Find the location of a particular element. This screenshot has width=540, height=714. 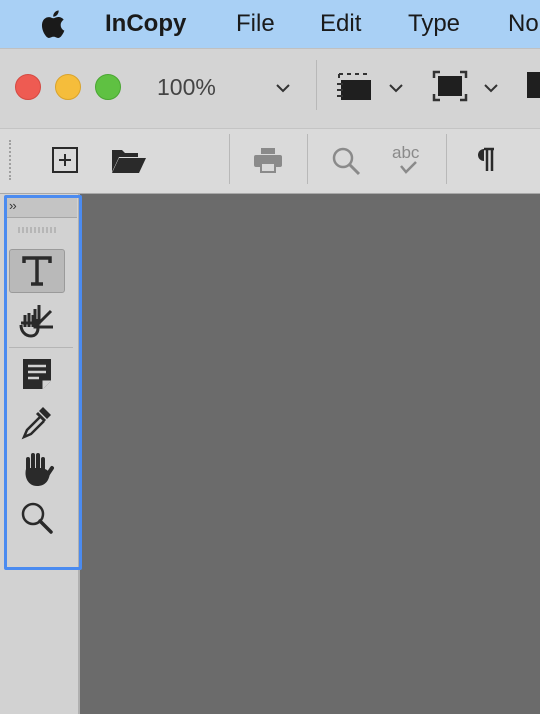

view-mode-icon is located at coordinates (355, 86).